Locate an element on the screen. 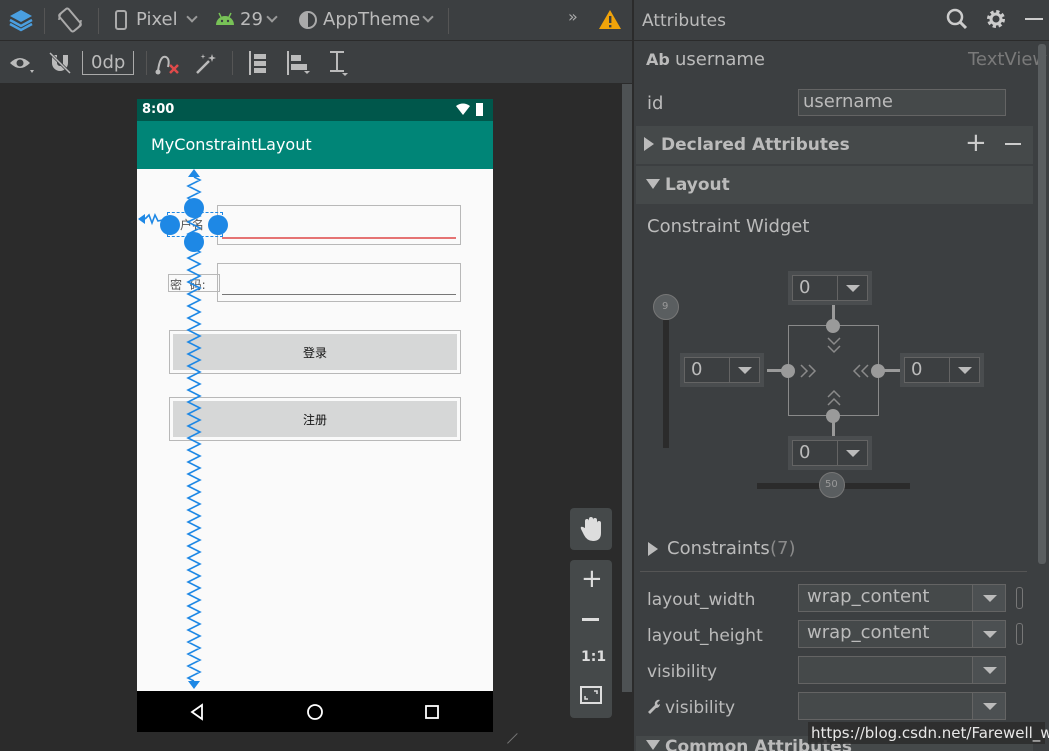  watermark-bg: https://blog.csdn.net/Farewell_w is located at coordinates (928, 733).